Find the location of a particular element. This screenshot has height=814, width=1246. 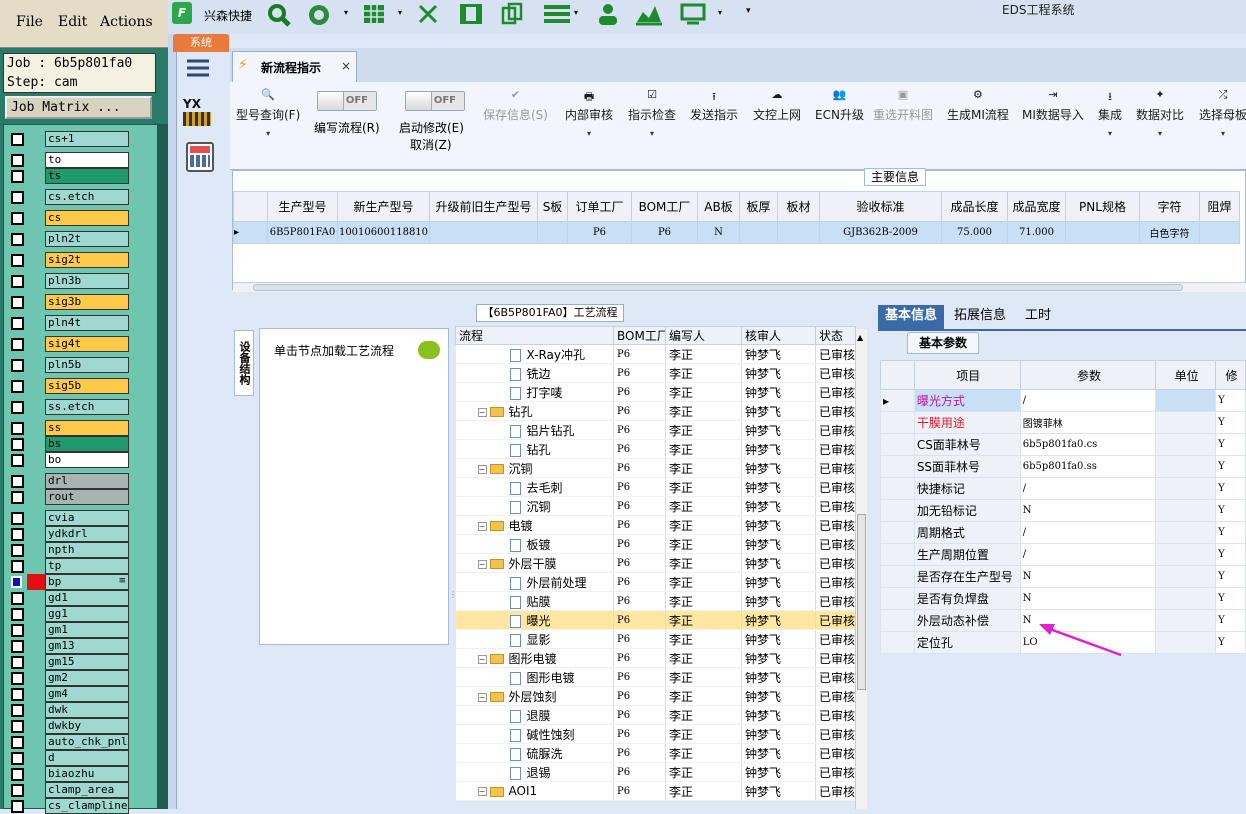

column-header: 升级前旧生产型号 is located at coordinates (483, 206).